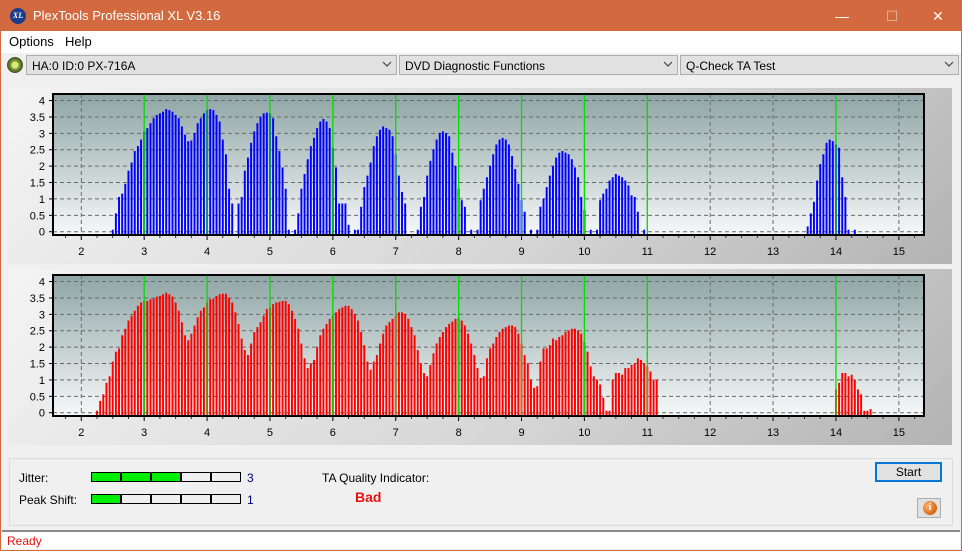 The height and width of the screenshot is (551, 962). What do you see at coordinates (819, 65) in the screenshot?
I see `test-select: Q-Check TA Test` at bounding box center [819, 65].